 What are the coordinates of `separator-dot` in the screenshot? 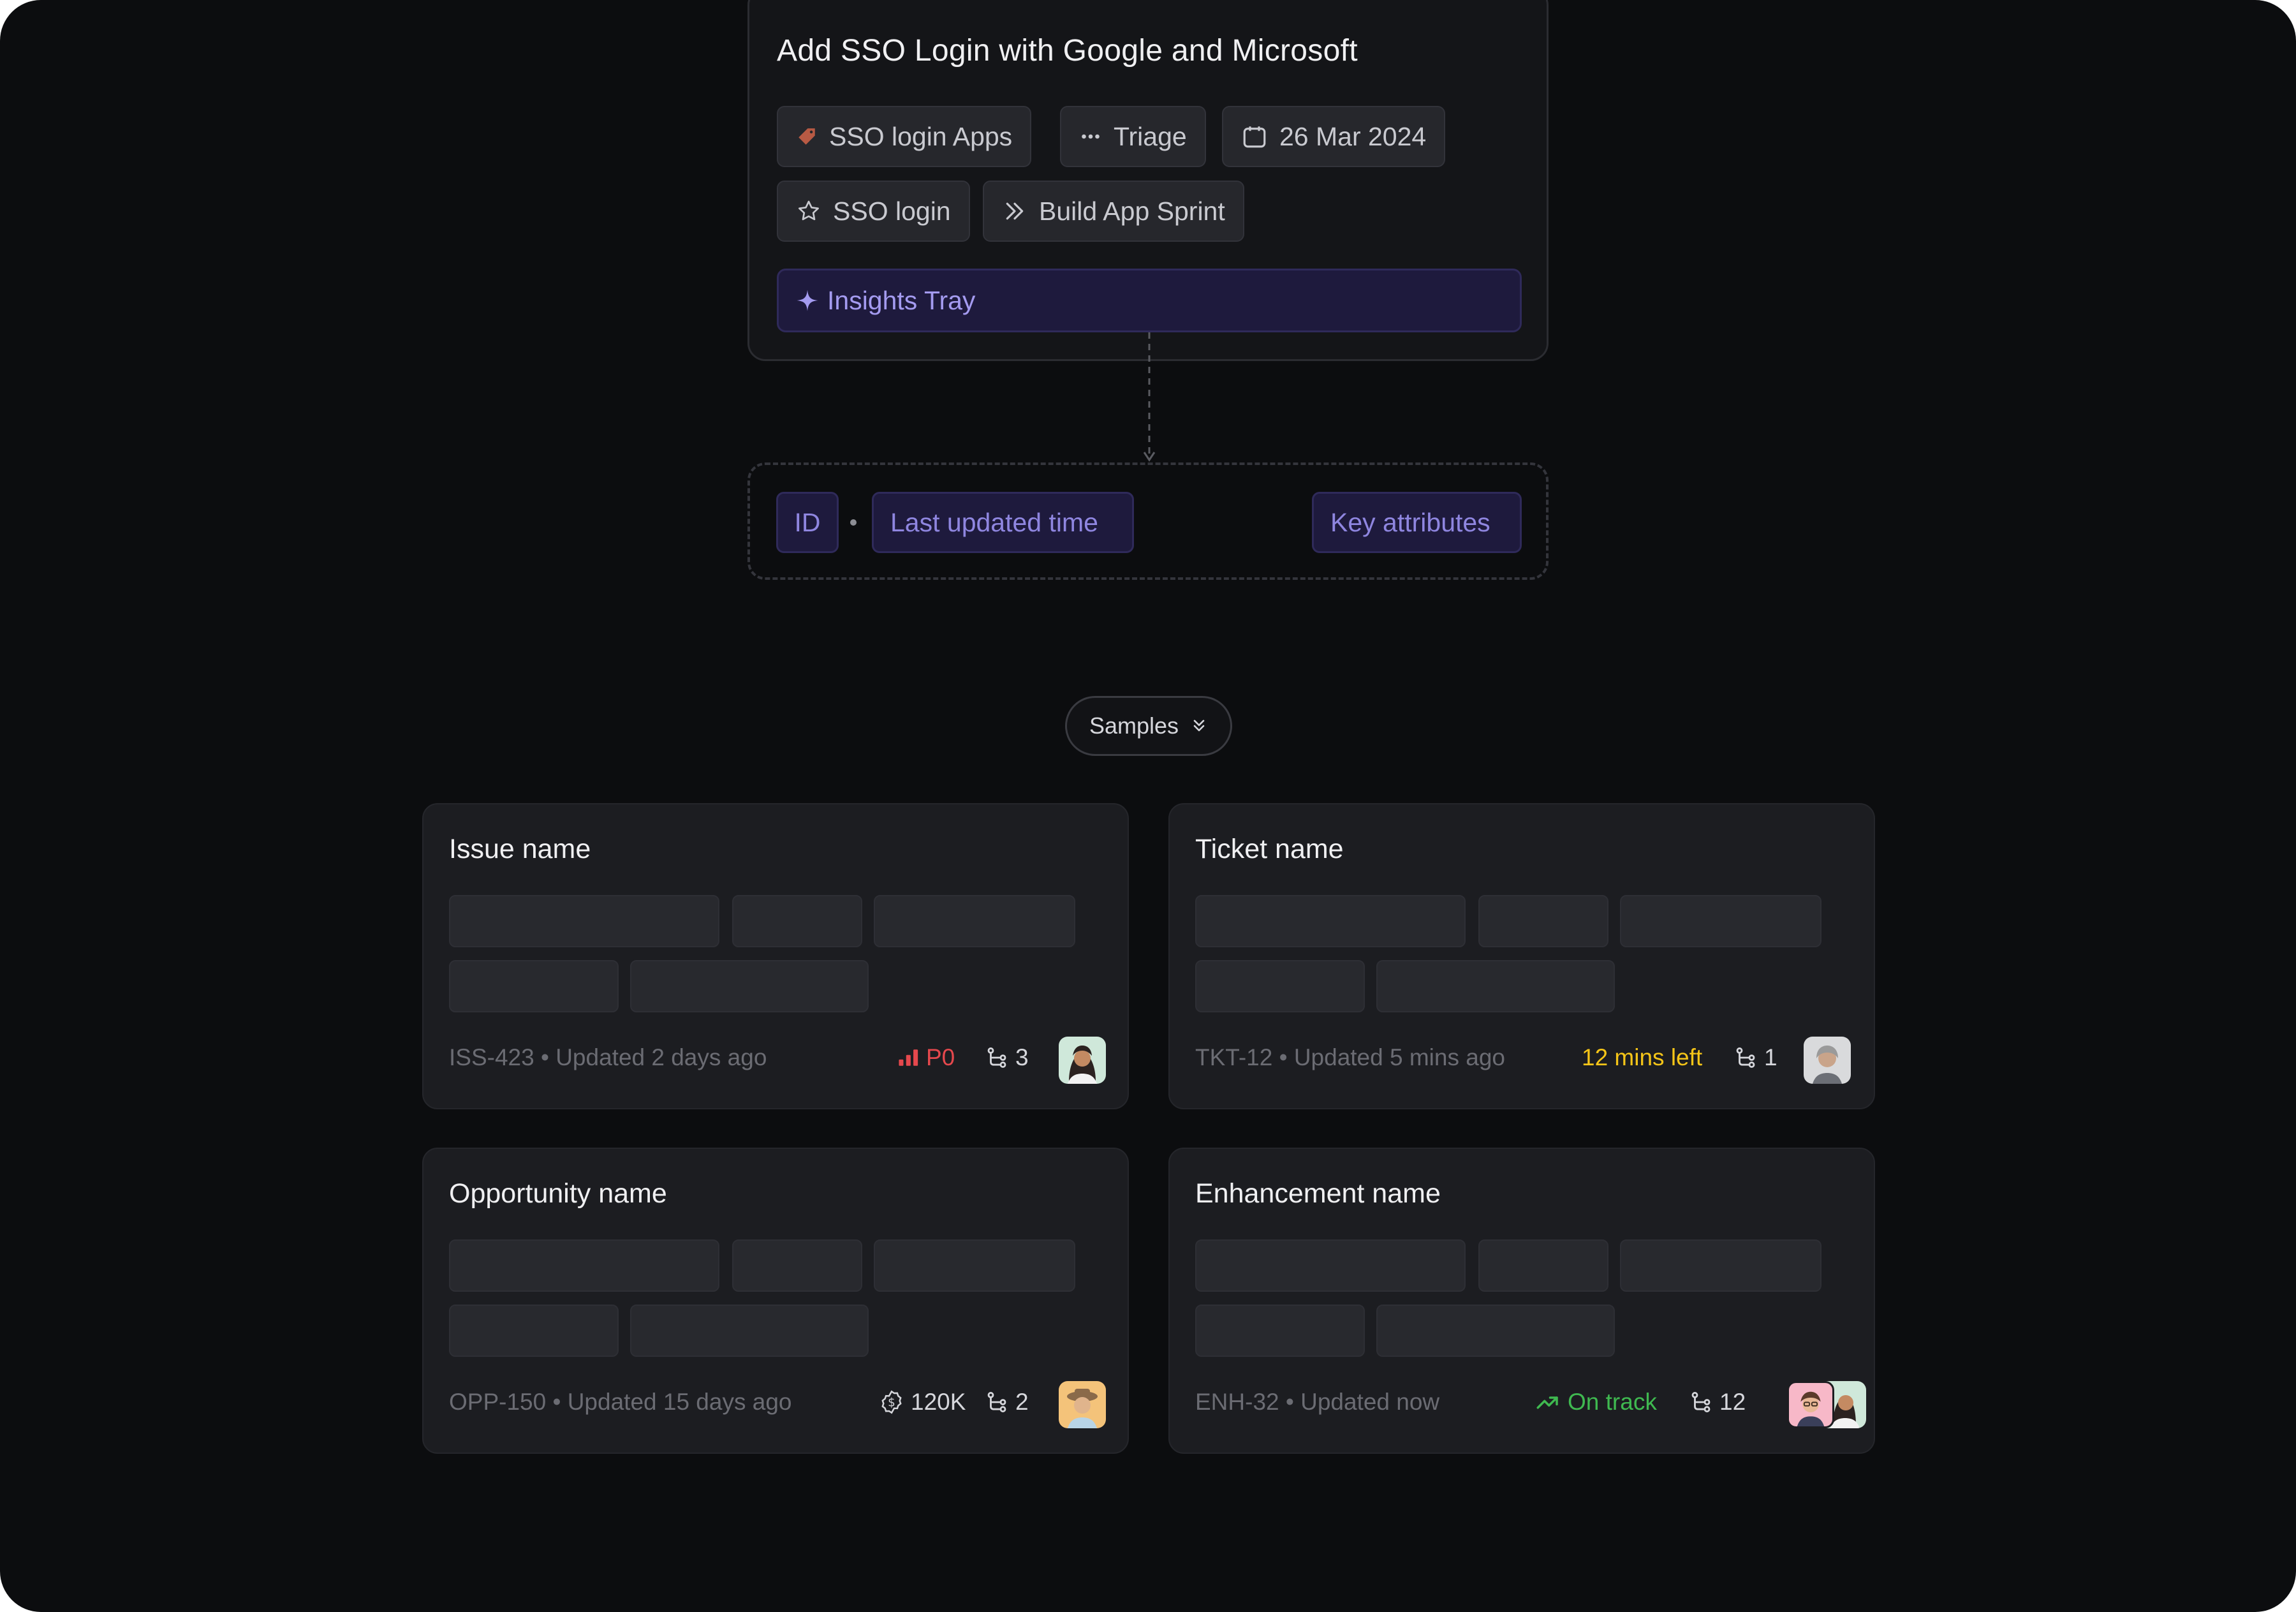 It's located at (854, 522).